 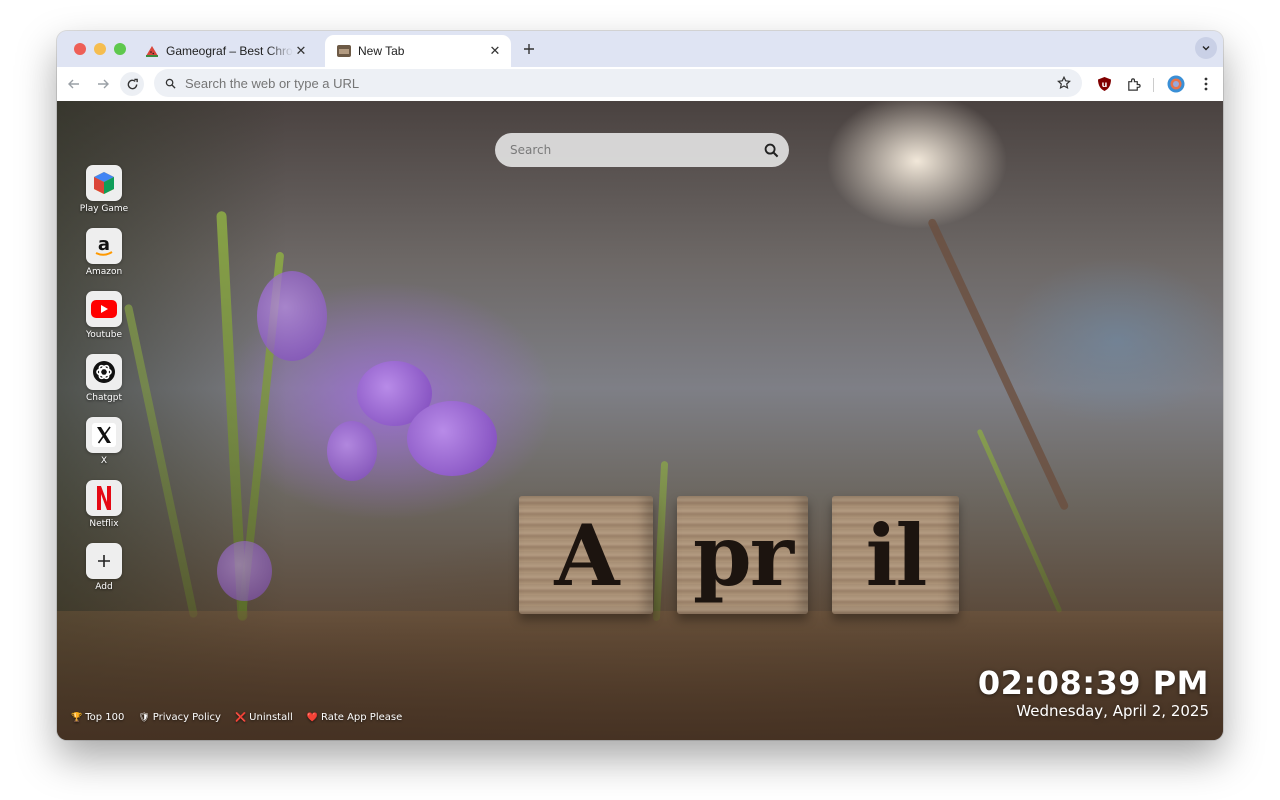 I want to click on address-input, so click(x=619, y=83).